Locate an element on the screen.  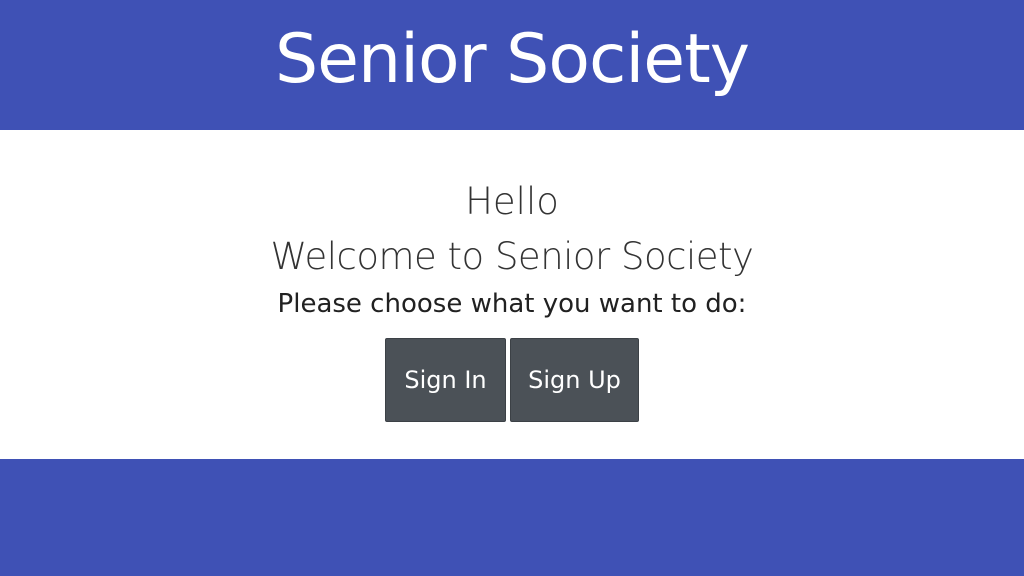
welcome-heading: Welcome to Senior Society is located at coordinates (512, 256).